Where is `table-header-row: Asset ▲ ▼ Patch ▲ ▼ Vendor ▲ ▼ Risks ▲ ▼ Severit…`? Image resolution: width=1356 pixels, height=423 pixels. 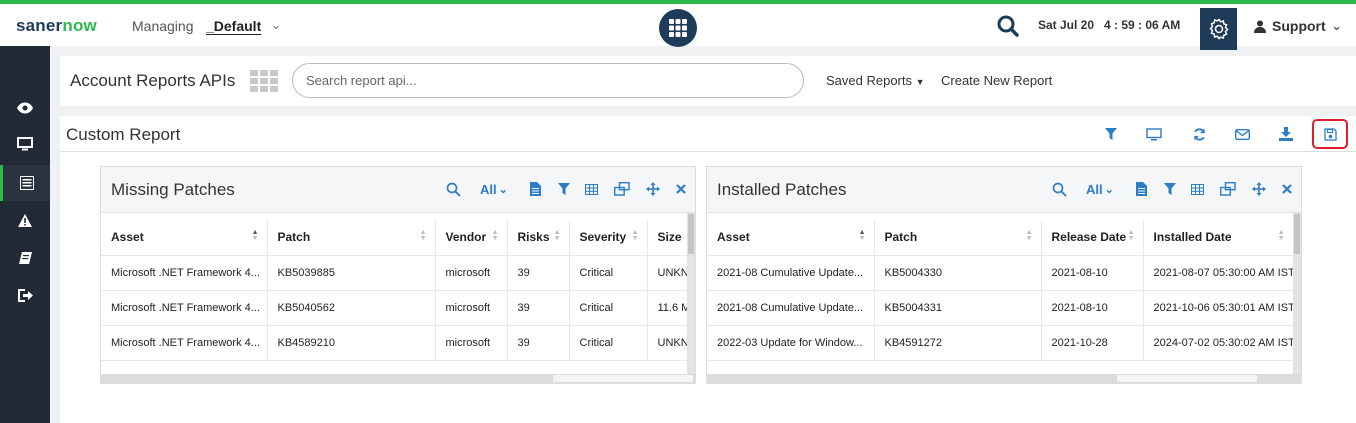
table-header-row: Asset ▲ ▼ Patch ▲ ▼ Vendor ▲ ▼ Risks ▲ ▼ Severit… is located at coordinates (394, 238).